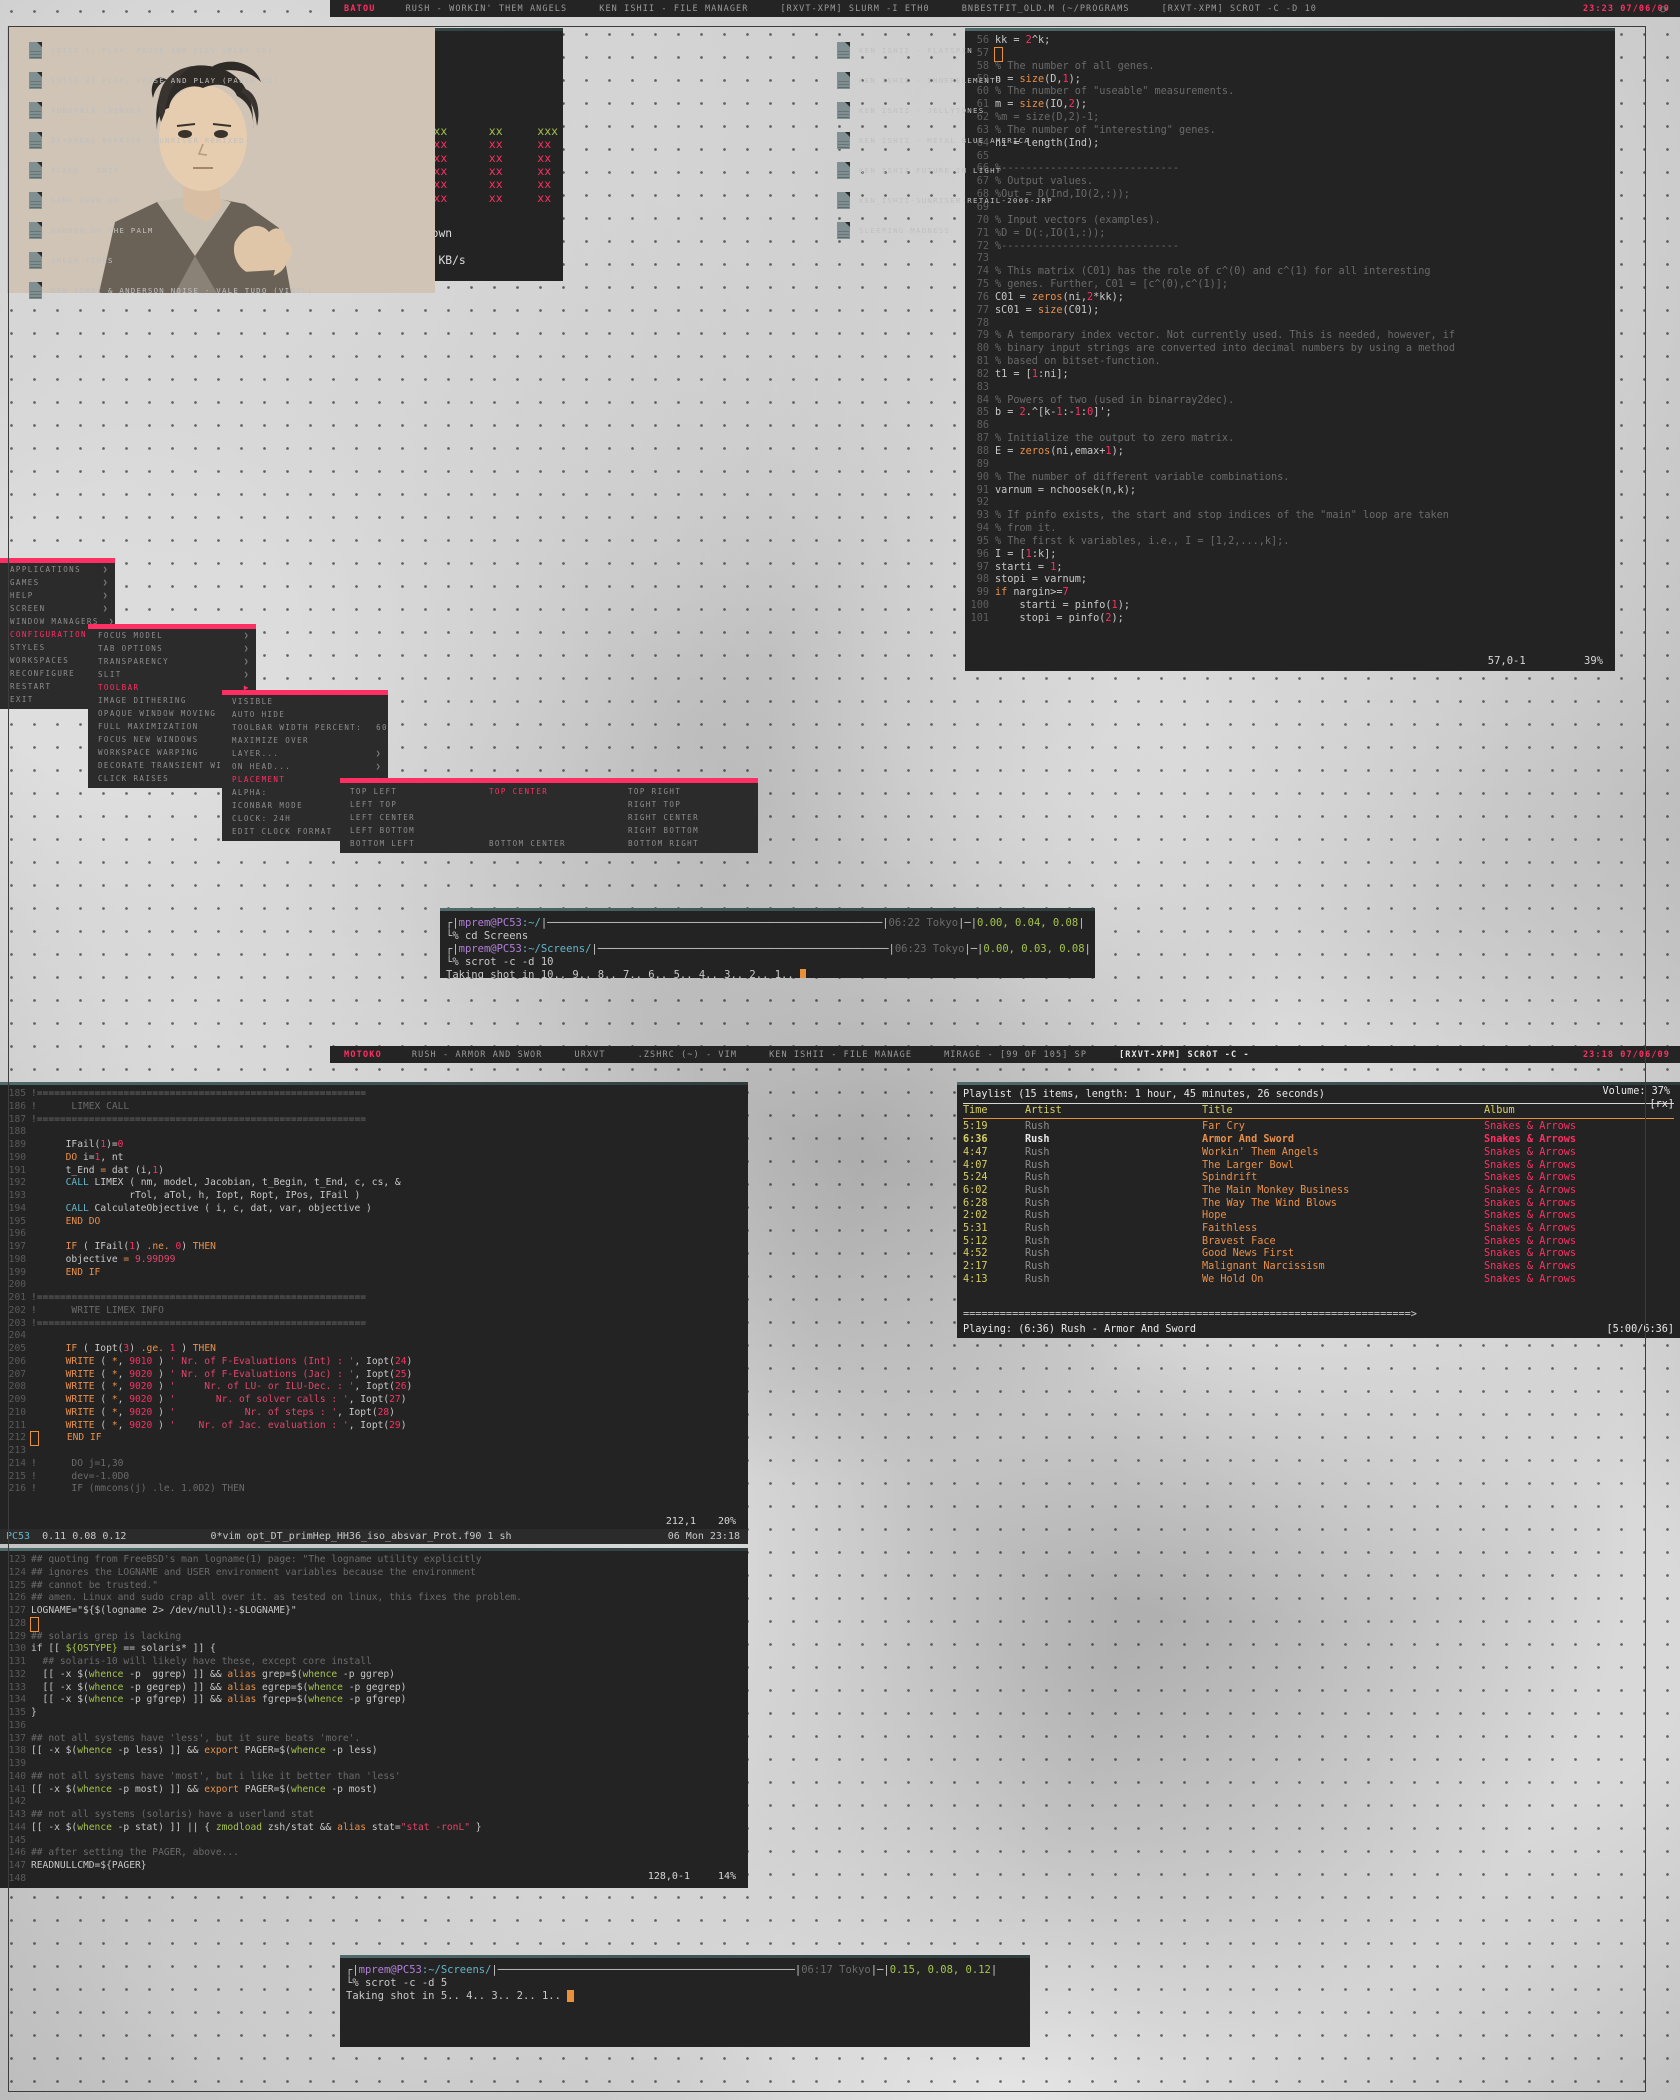 The image size is (1680, 2100). What do you see at coordinates (905, 230) in the screenshot?
I see `file-item-label: SLEEPING MADNESS` at bounding box center [905, 230].